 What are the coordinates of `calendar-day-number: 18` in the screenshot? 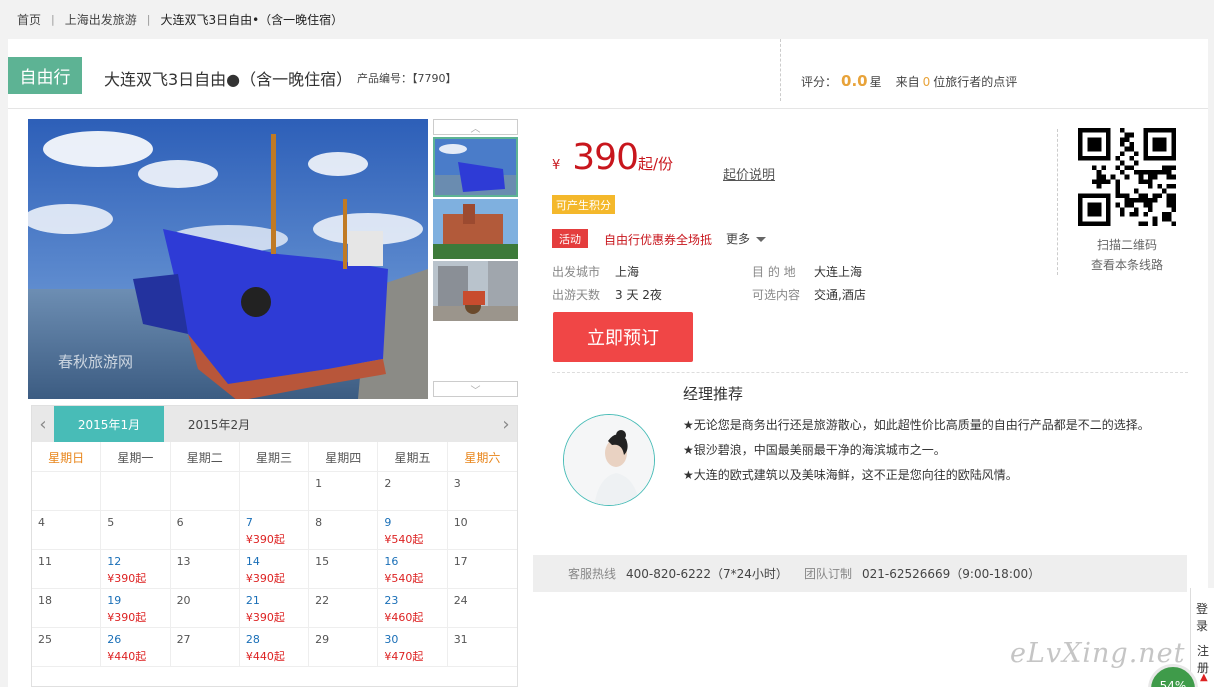 It's located at (45, 600).